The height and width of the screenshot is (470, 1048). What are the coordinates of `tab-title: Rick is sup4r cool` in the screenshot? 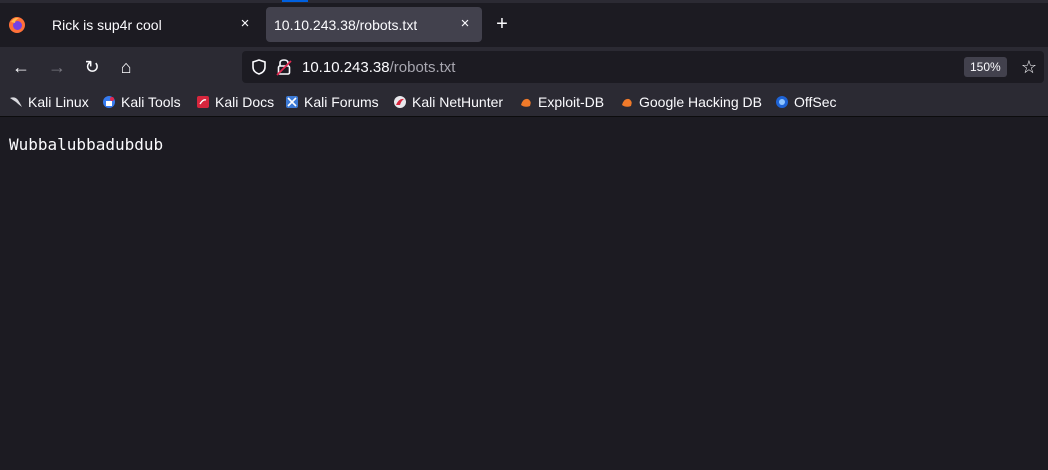 It's located at (107, 25).